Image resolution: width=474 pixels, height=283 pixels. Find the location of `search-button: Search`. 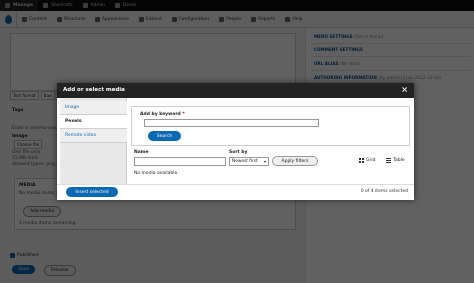

search-button: Search is located at coordinates (164, 136).